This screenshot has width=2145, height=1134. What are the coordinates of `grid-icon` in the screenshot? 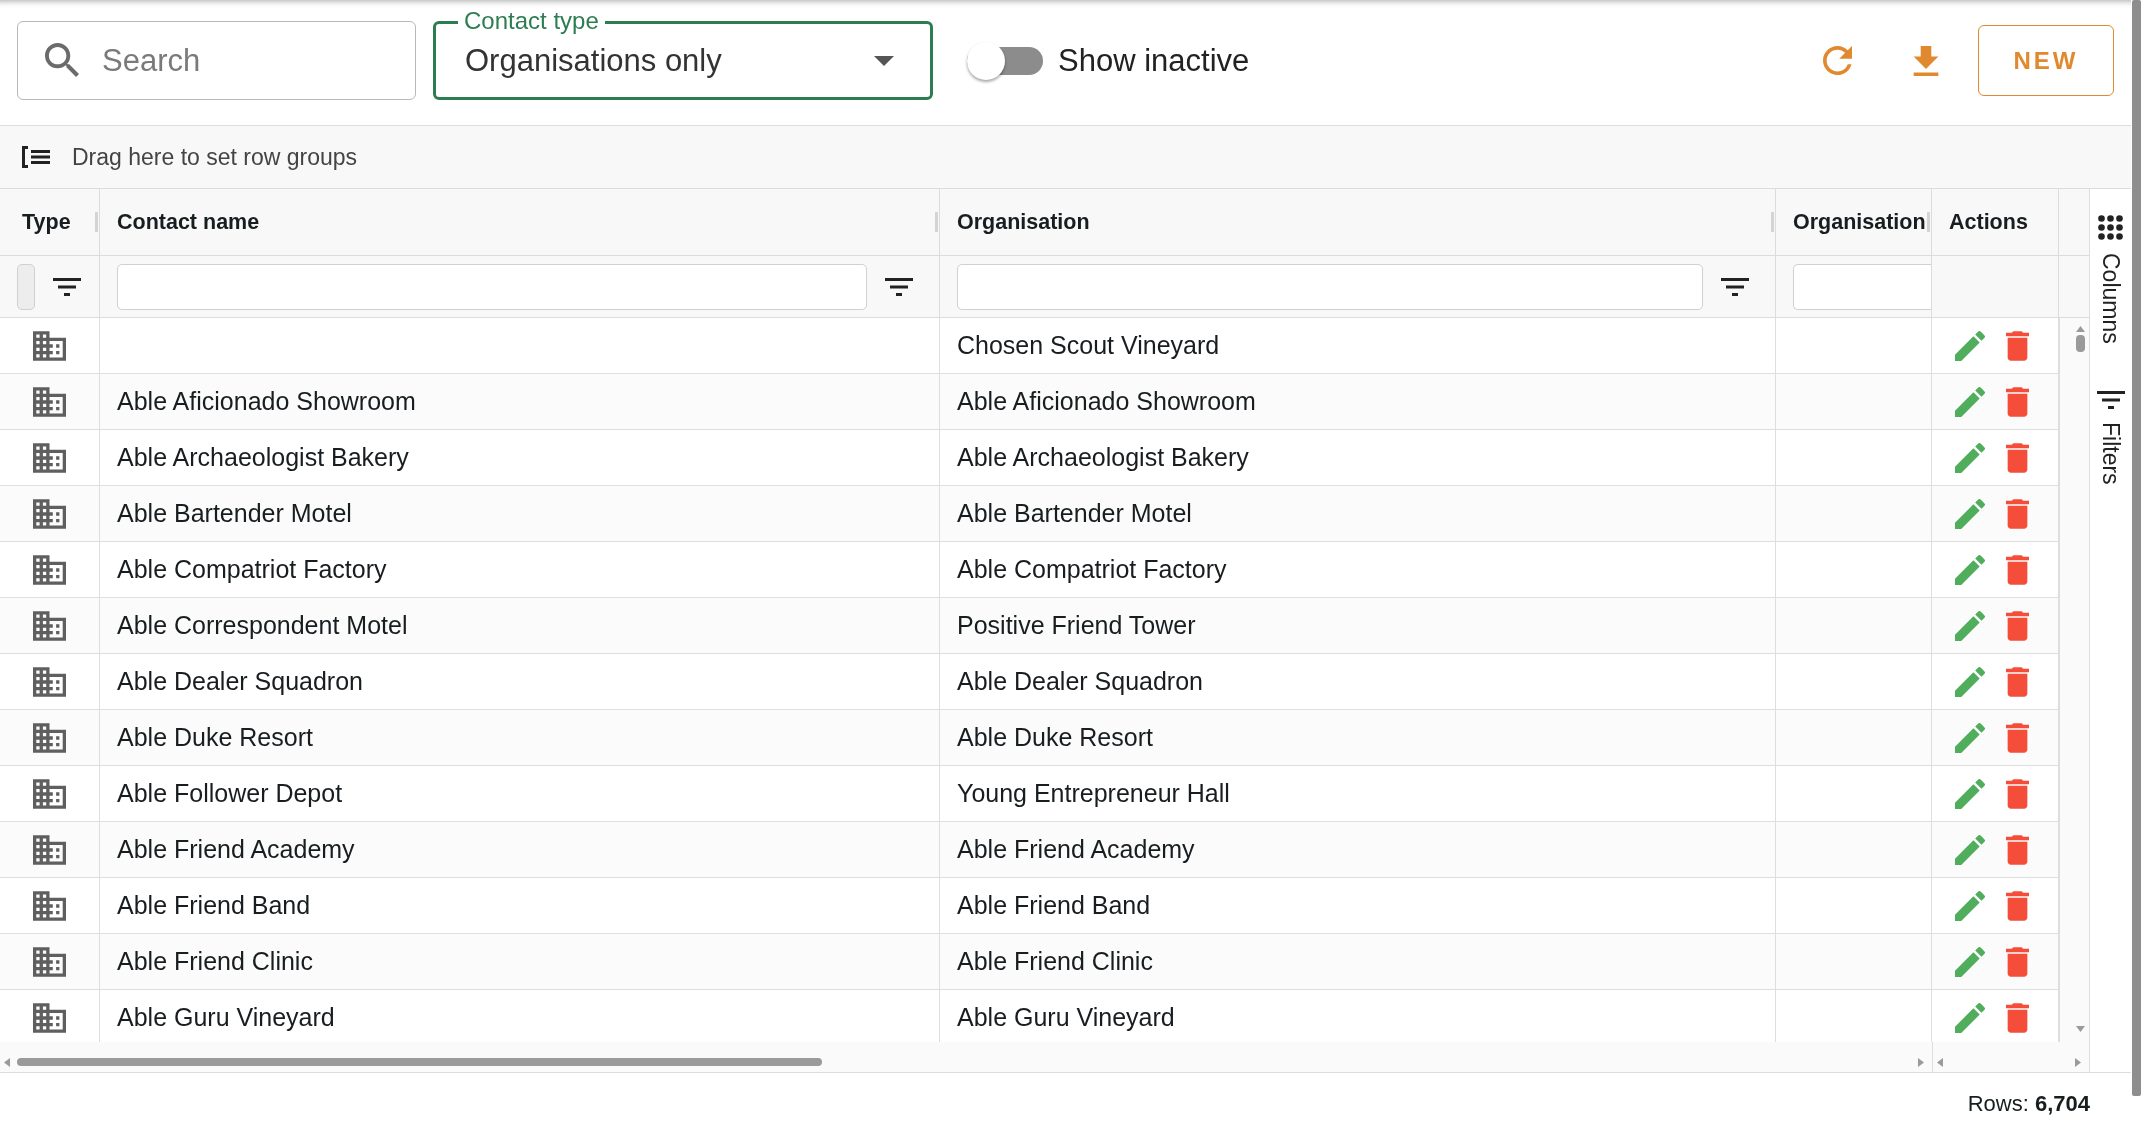 It's located at (2110, 227).